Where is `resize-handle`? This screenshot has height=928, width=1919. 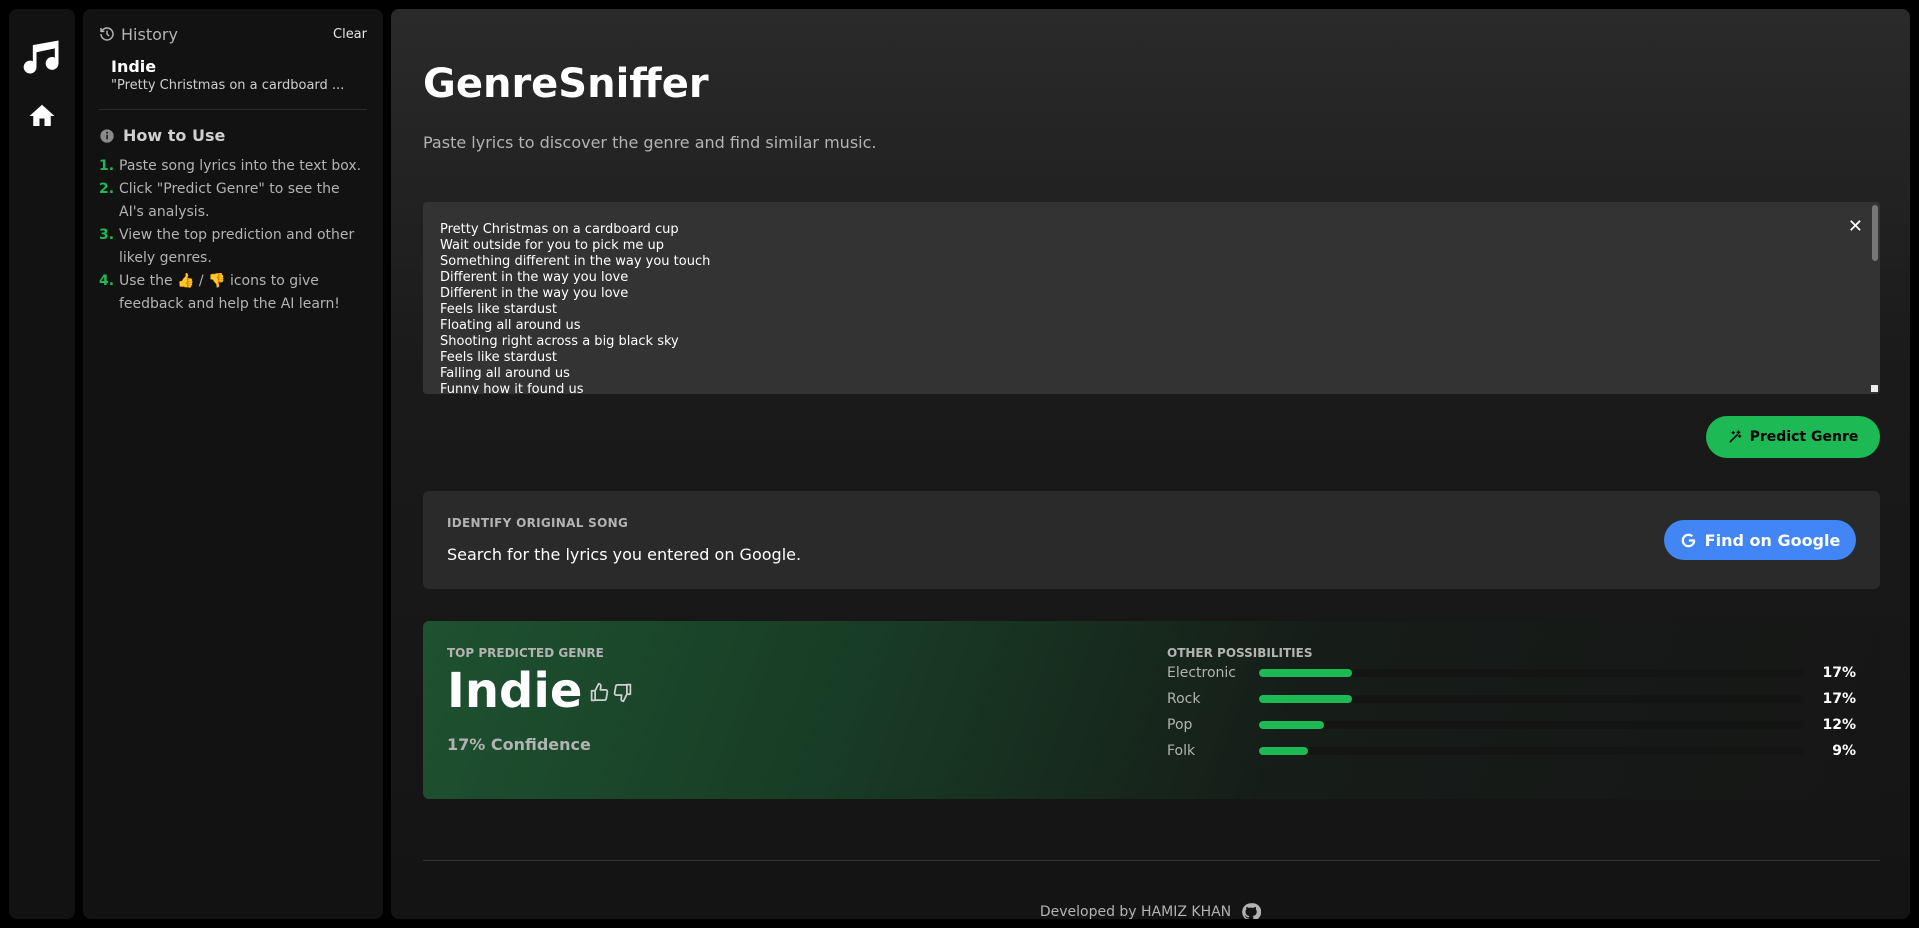 resize-handle is located at coordinates (1874, 388).